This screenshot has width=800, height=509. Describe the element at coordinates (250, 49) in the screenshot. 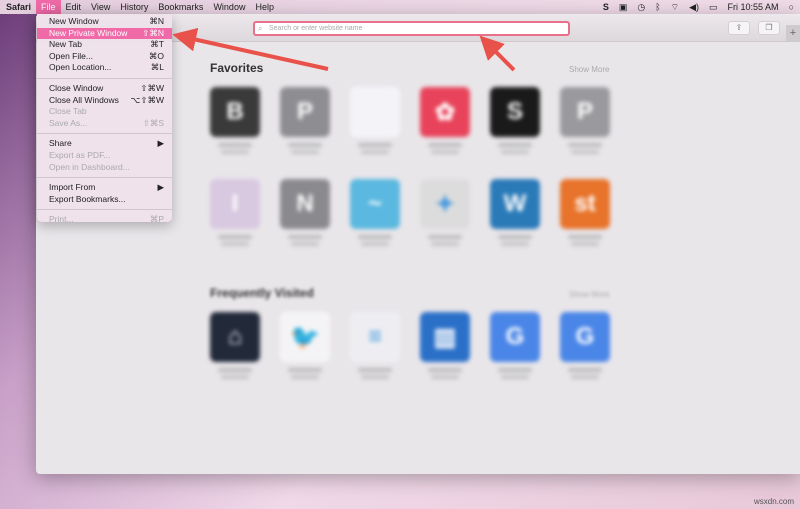

I see `arrow-to-private-window` at that location.